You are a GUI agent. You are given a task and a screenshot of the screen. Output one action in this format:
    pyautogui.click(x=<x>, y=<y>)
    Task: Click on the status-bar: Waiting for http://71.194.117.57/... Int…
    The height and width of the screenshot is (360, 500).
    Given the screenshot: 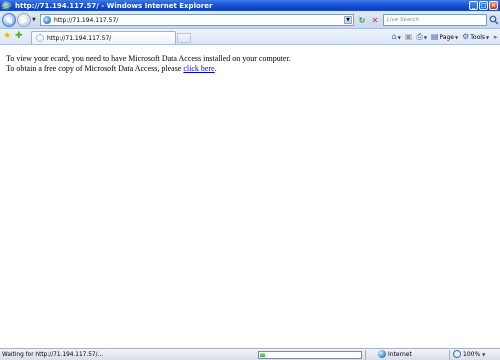 What is the action you would take?
    pyautogui.click(x=250, y=354)
    